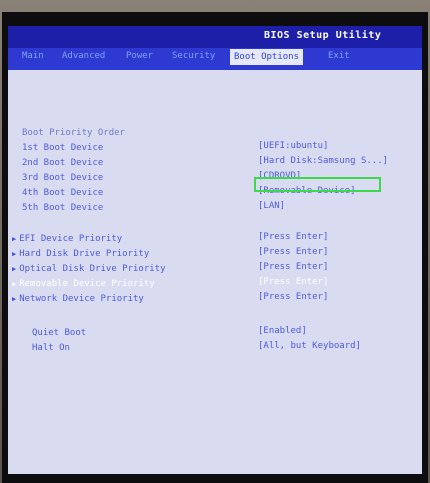 This screenshot has height=483, width=430. I want to click on quiet-boot-value: [Enabled], so click(282, 331).